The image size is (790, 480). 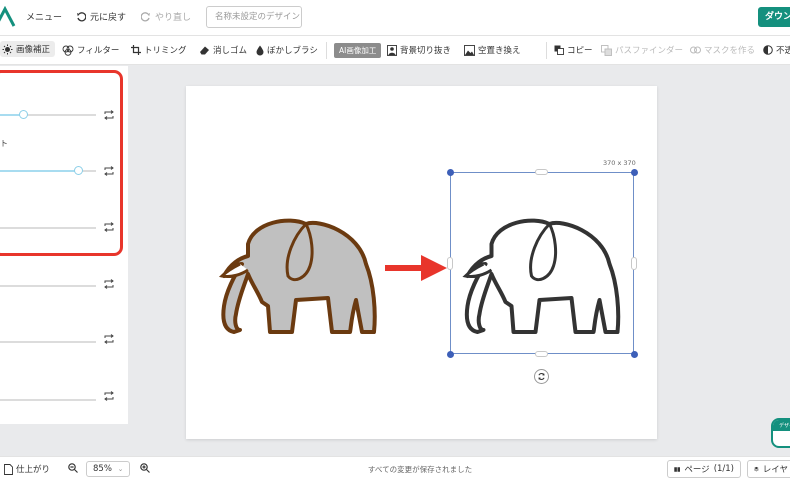 What do you see at coordinates (606, 50) in the screenshot?
I see `pathfinder-icon` at bounding box center [606, 50].